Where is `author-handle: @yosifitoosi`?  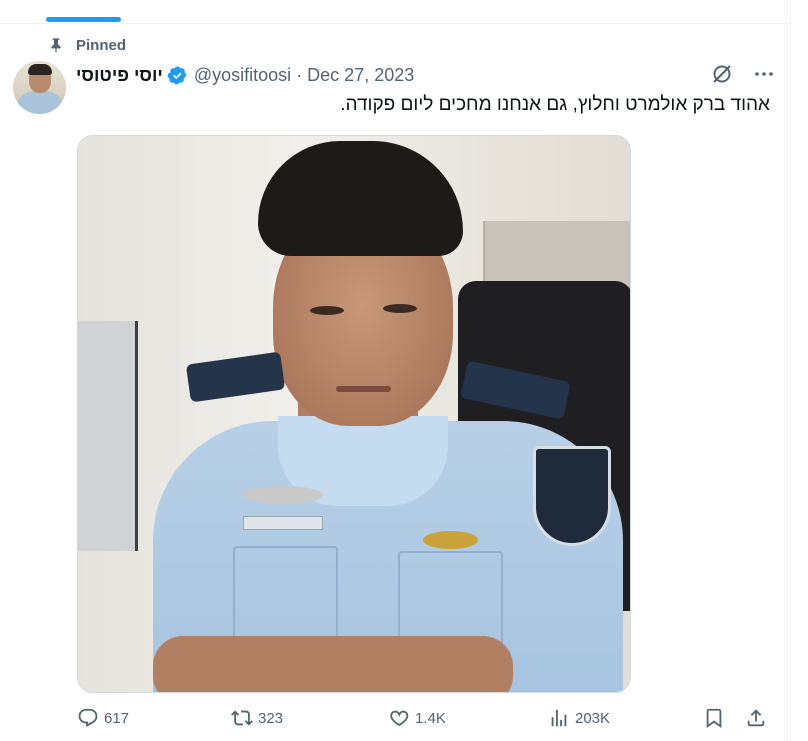
author-handle: @yosifitoosi is located at coordinates (242, 75).